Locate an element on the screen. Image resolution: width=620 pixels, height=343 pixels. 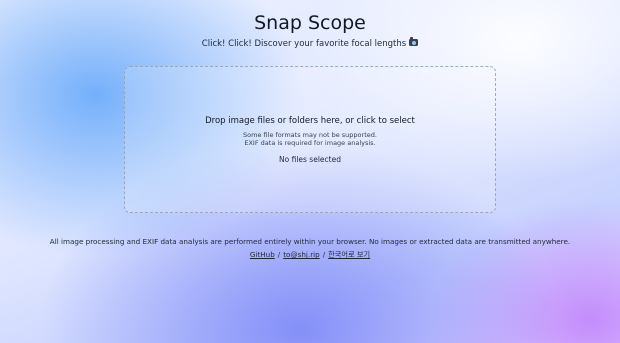
file-selection-status: No files selected is located at coordinates (310, 159).